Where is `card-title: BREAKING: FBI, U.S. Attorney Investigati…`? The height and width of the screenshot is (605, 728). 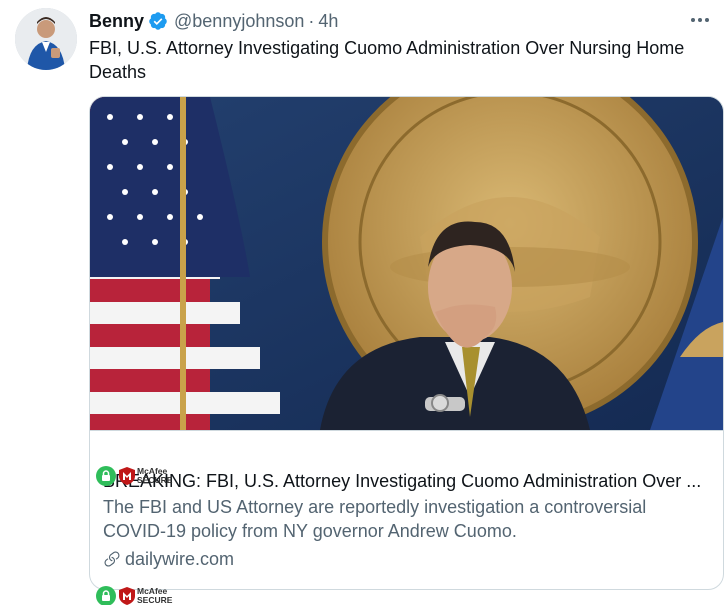 card-title: BREAKING: FBI, U.S. Attorney Investigati… is located at coordinates (408, 481).